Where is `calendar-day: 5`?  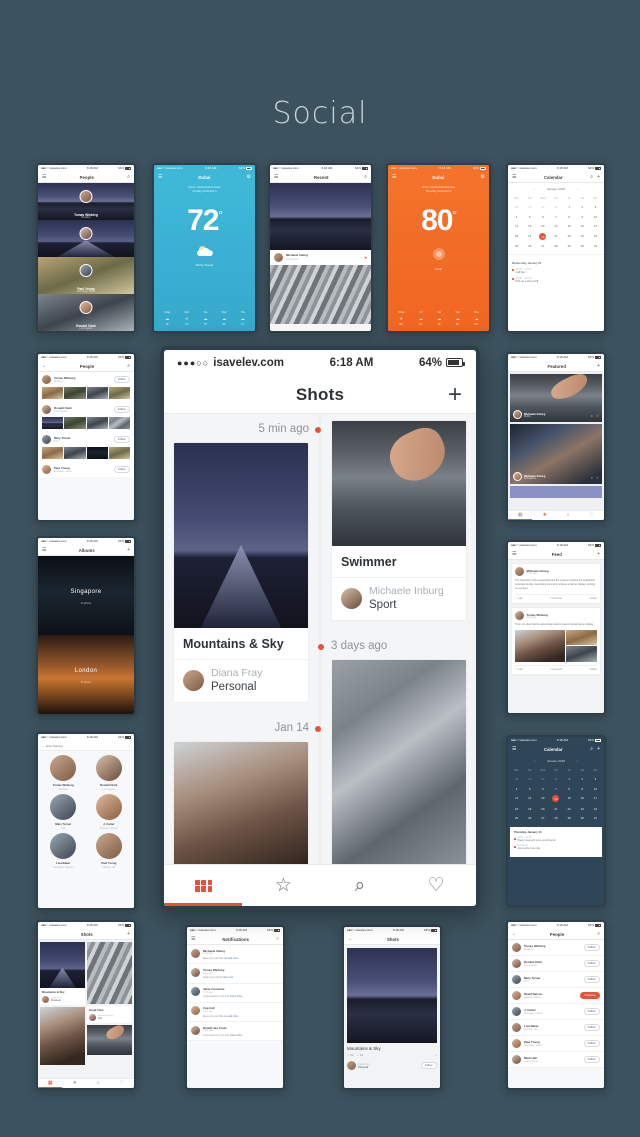 calendar-day: 5 is located at coordinates (529, 789).